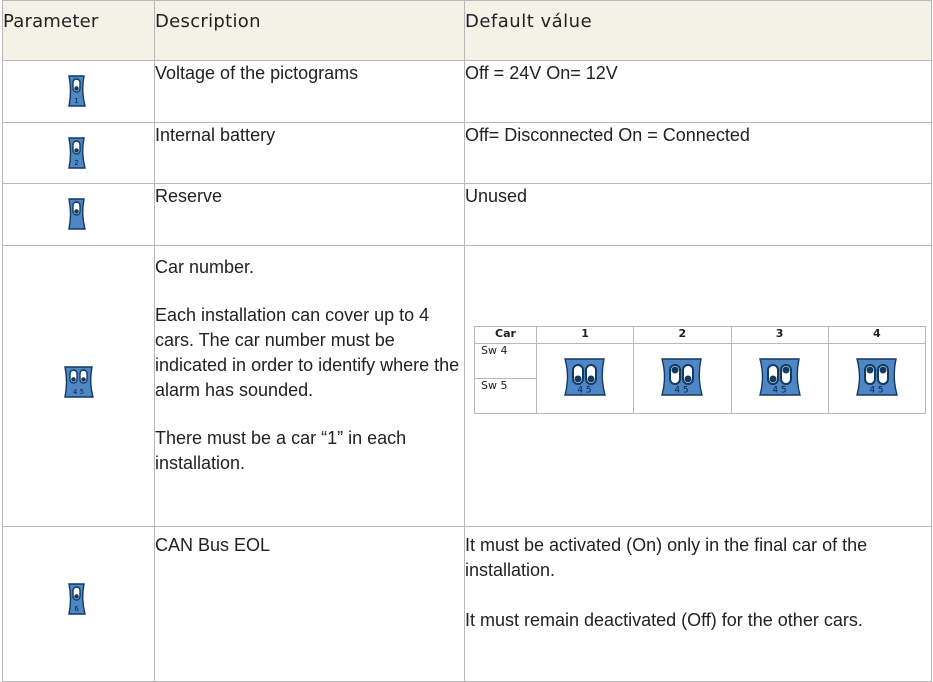 This screenshot has width=933, height=682. What do you see at coordinates (309, 30) in the screenshot?
I see `header-description: Description` at bounding box center [309, 30].